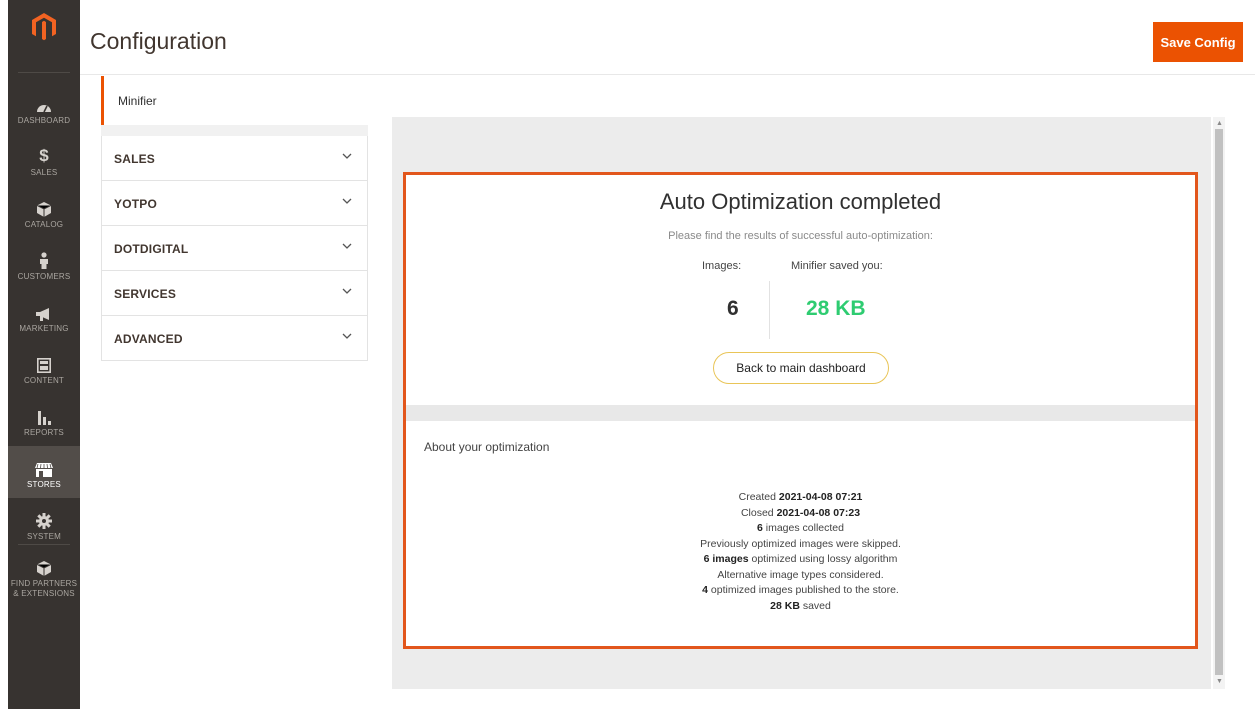 This screenshot has width=1255, height=709. Describe the element at coordinates (44, 328) in the screenshot. I see `nav-label: MARKETING` at that location.